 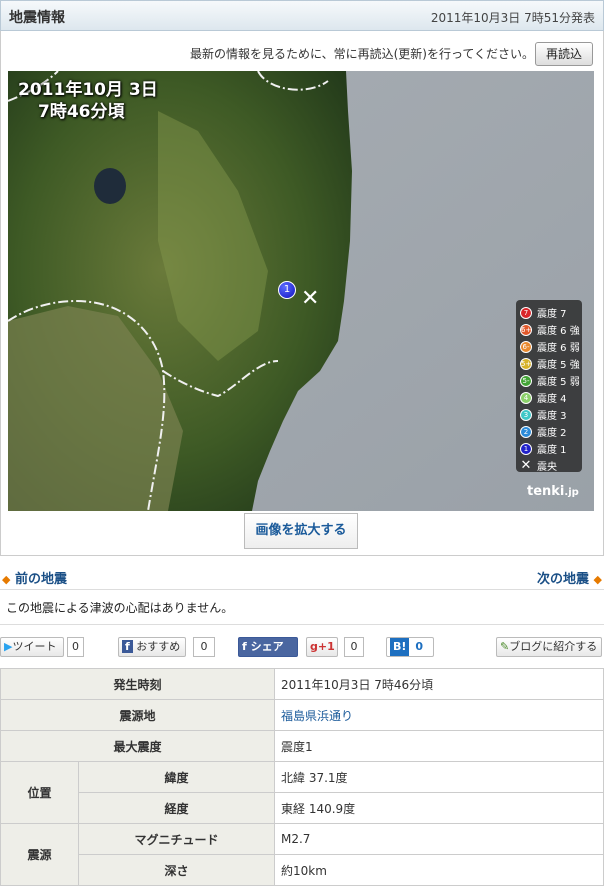 What do you see at coordinates (552, 399) in the screenshot?
I see `legend-label: 震度 4` at bounding box center [552, 399].